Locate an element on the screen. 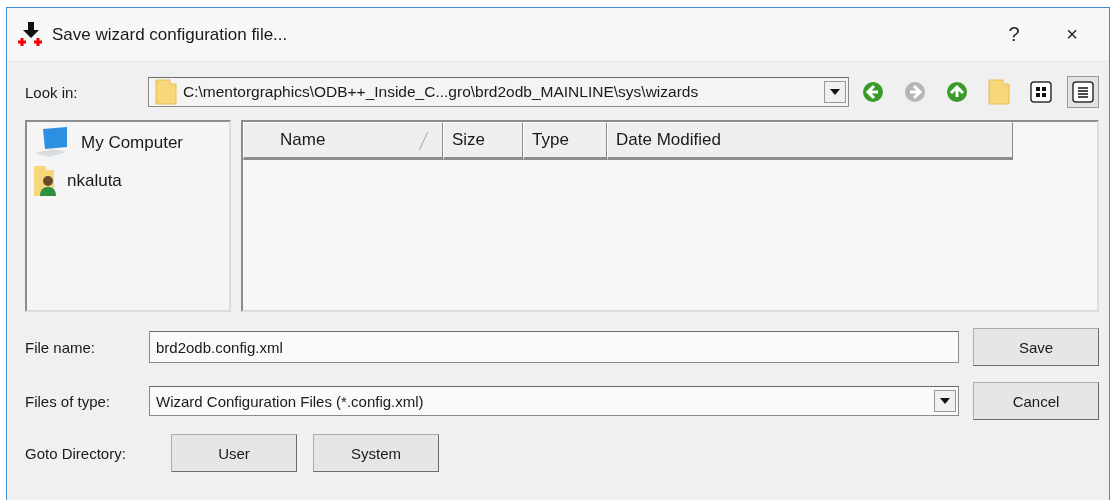  path-text: C:\mentorgraphics\ODB++_Inside_C...gro\brd2odb_MAINLINE\sys\wizards is located at coordinates (441, 92).